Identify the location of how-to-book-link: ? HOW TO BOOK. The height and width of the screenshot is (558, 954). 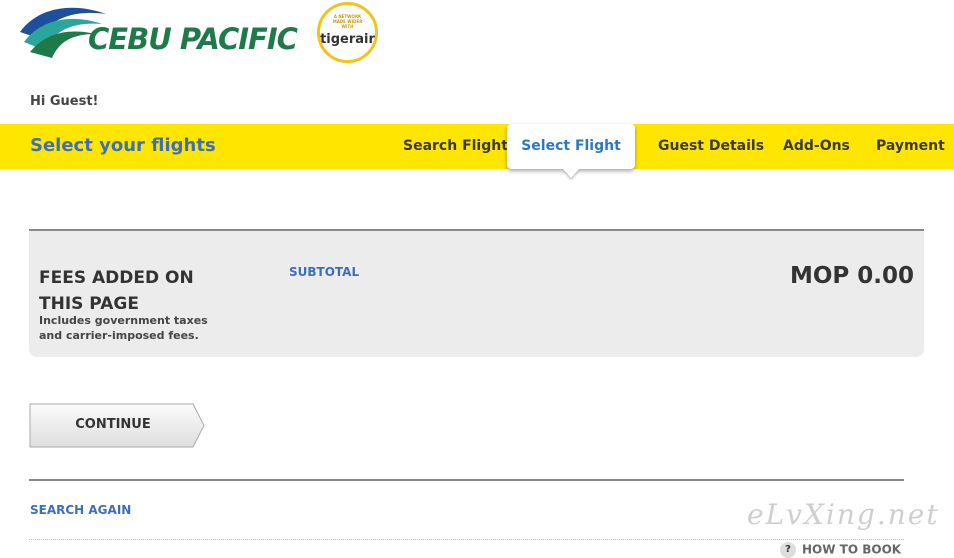
(840, 550).